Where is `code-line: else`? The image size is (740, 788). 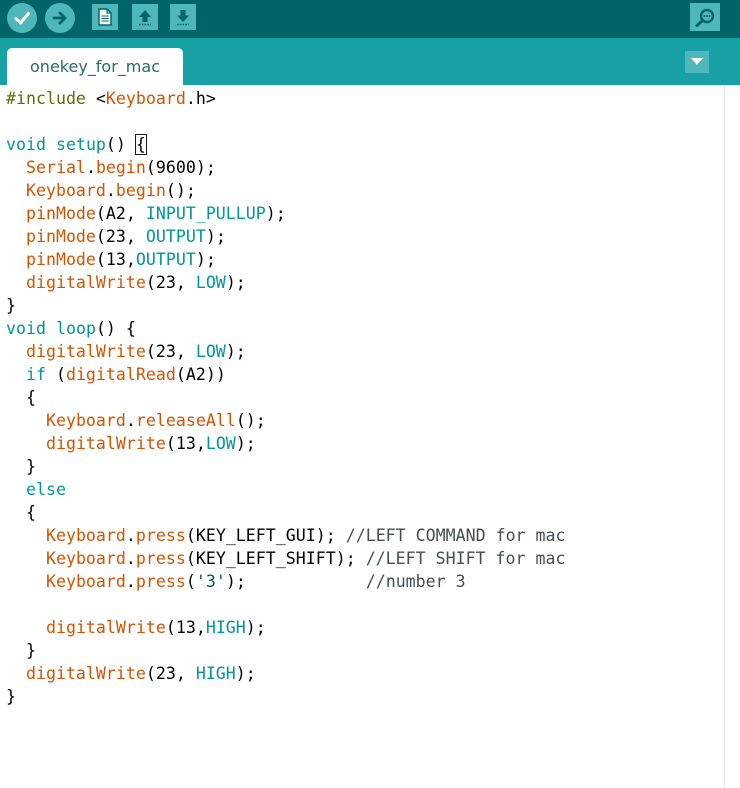 code-line: else is located at coordinates (286, 489).